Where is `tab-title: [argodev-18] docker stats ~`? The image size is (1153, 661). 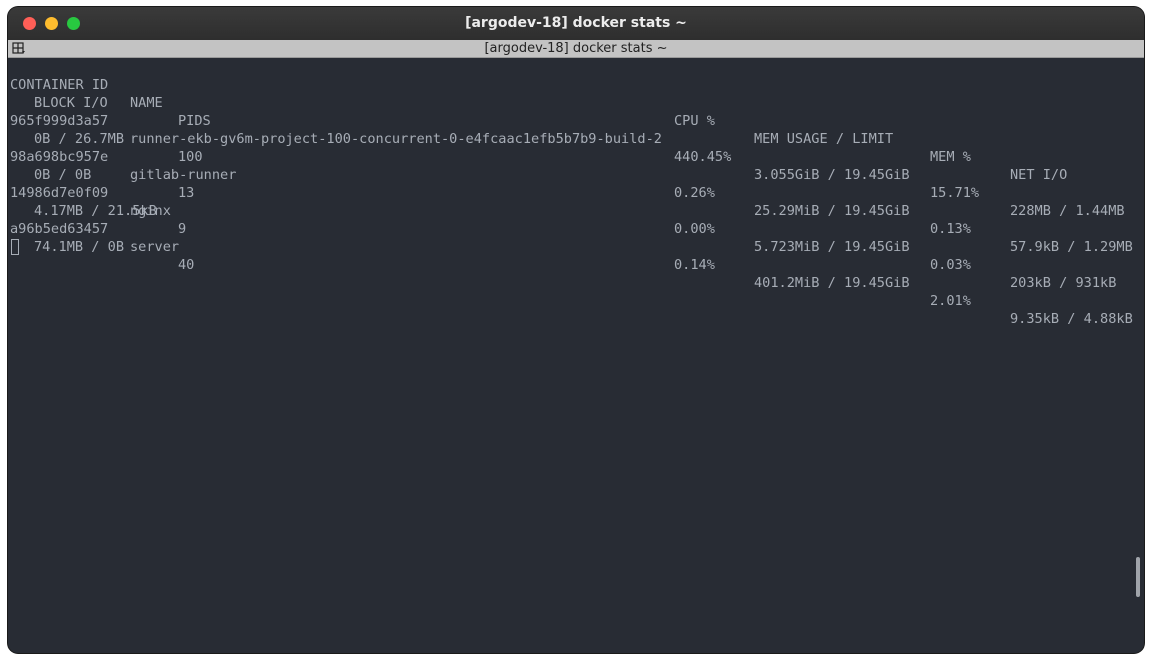 tab-title: [argodev-18] docker stats ~ is located at coordinates (576, 48).